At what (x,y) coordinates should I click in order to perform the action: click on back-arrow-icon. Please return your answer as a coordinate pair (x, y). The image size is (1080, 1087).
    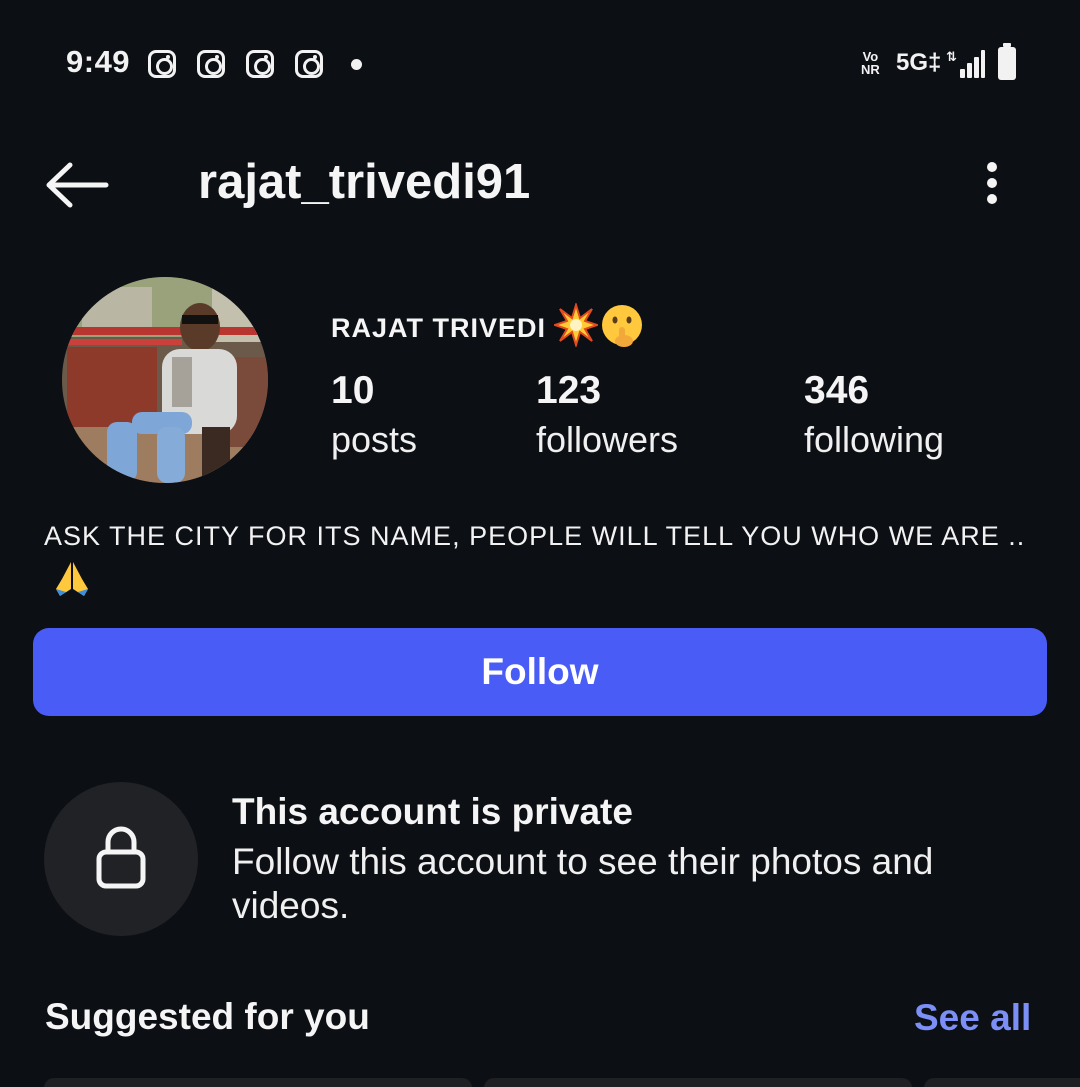
    Looking at the image, I should click on (77, 185).